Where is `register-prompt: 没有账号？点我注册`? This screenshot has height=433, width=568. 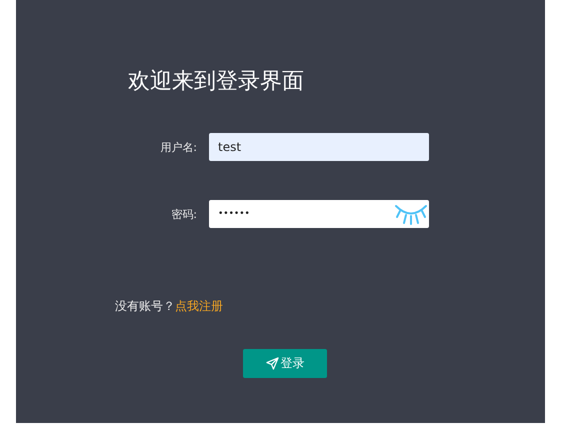
register-prompt: 没有账号？点我注册 is located at coordinates (169, 306).